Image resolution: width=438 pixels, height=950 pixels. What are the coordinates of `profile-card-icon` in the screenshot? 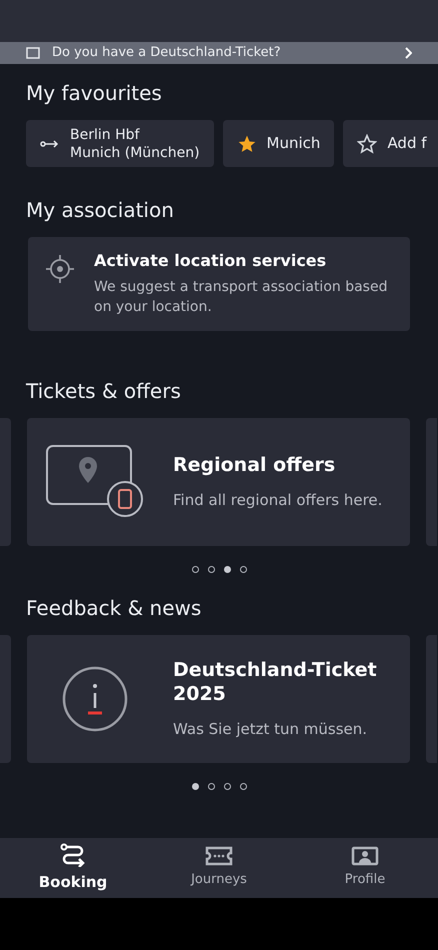 It's located at (365, 856).